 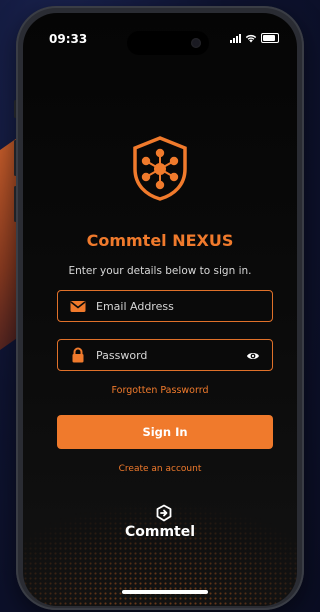 What do you see at coordinates (68, 39) in the screenshot?
I see `status-time: 09:33` at bounding box center [68, 39].